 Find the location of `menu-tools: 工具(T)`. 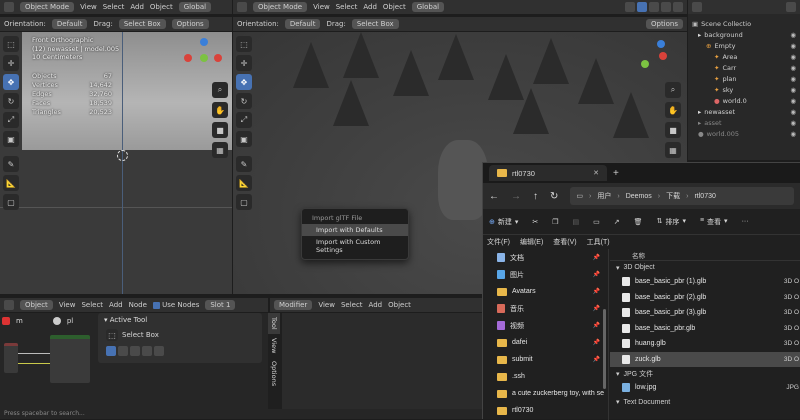

menu-tools: 工具(T) is located at coordinates (598, 242).